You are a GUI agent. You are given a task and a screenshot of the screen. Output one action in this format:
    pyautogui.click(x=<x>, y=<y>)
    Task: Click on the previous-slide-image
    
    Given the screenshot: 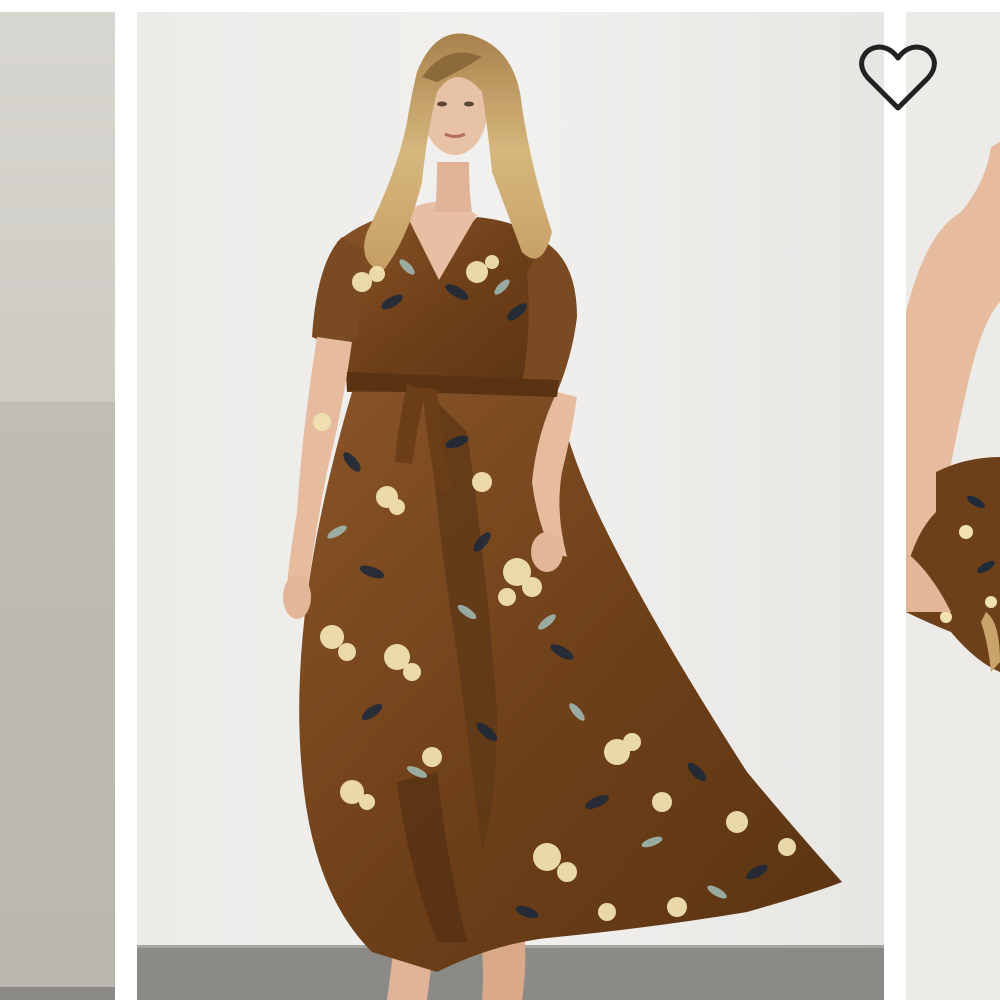 What is the action you would take?
    pyautogui.click(x=57, y=506)
    